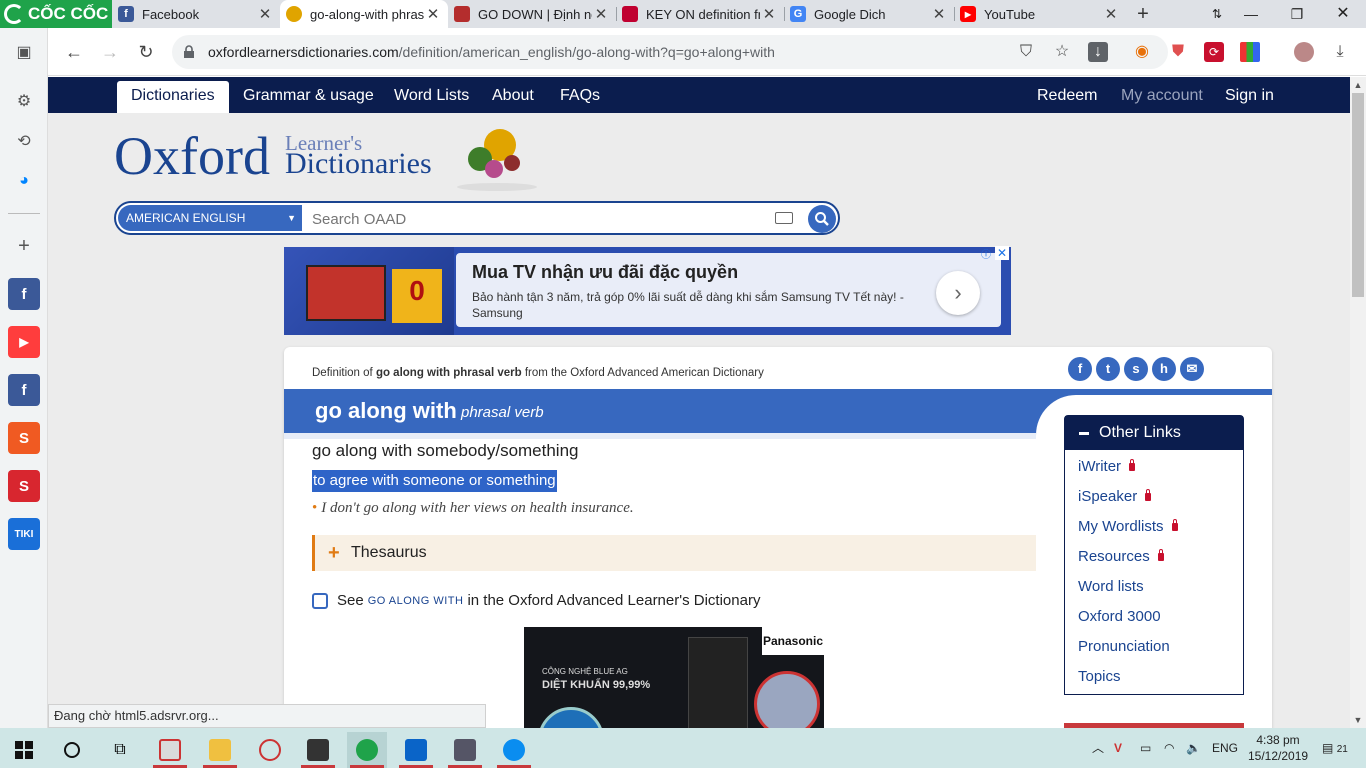  Describe the element at coordinates (1142, 52) in the screenshot. I see `extension-coccoc-icon: ◉` at that location.